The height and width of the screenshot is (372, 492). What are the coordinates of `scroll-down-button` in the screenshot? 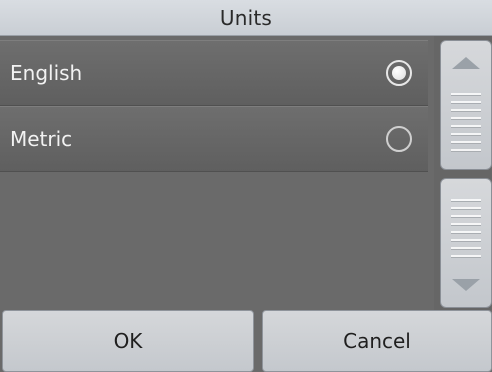 It's located at (466, 243).